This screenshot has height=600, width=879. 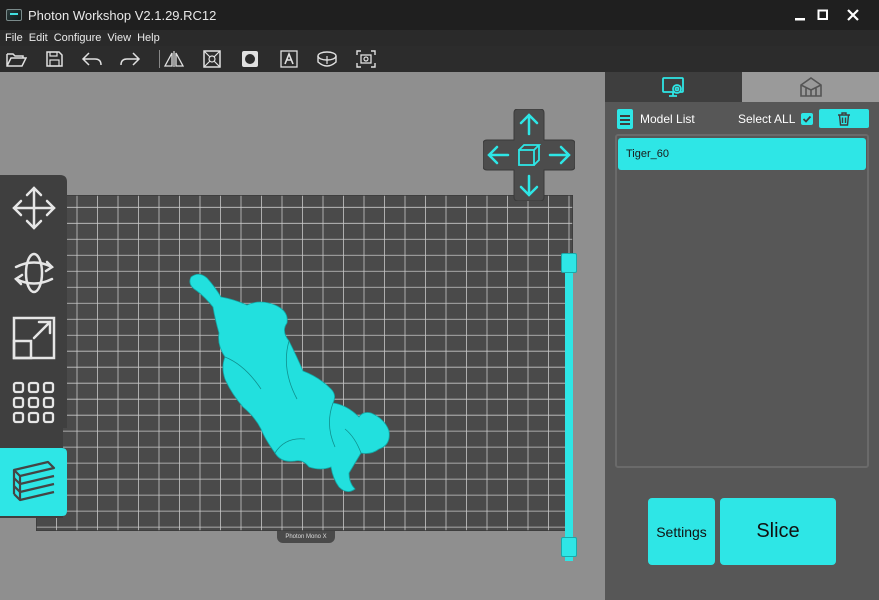 I want to click on trash-icon, so click(x=844, y=118).